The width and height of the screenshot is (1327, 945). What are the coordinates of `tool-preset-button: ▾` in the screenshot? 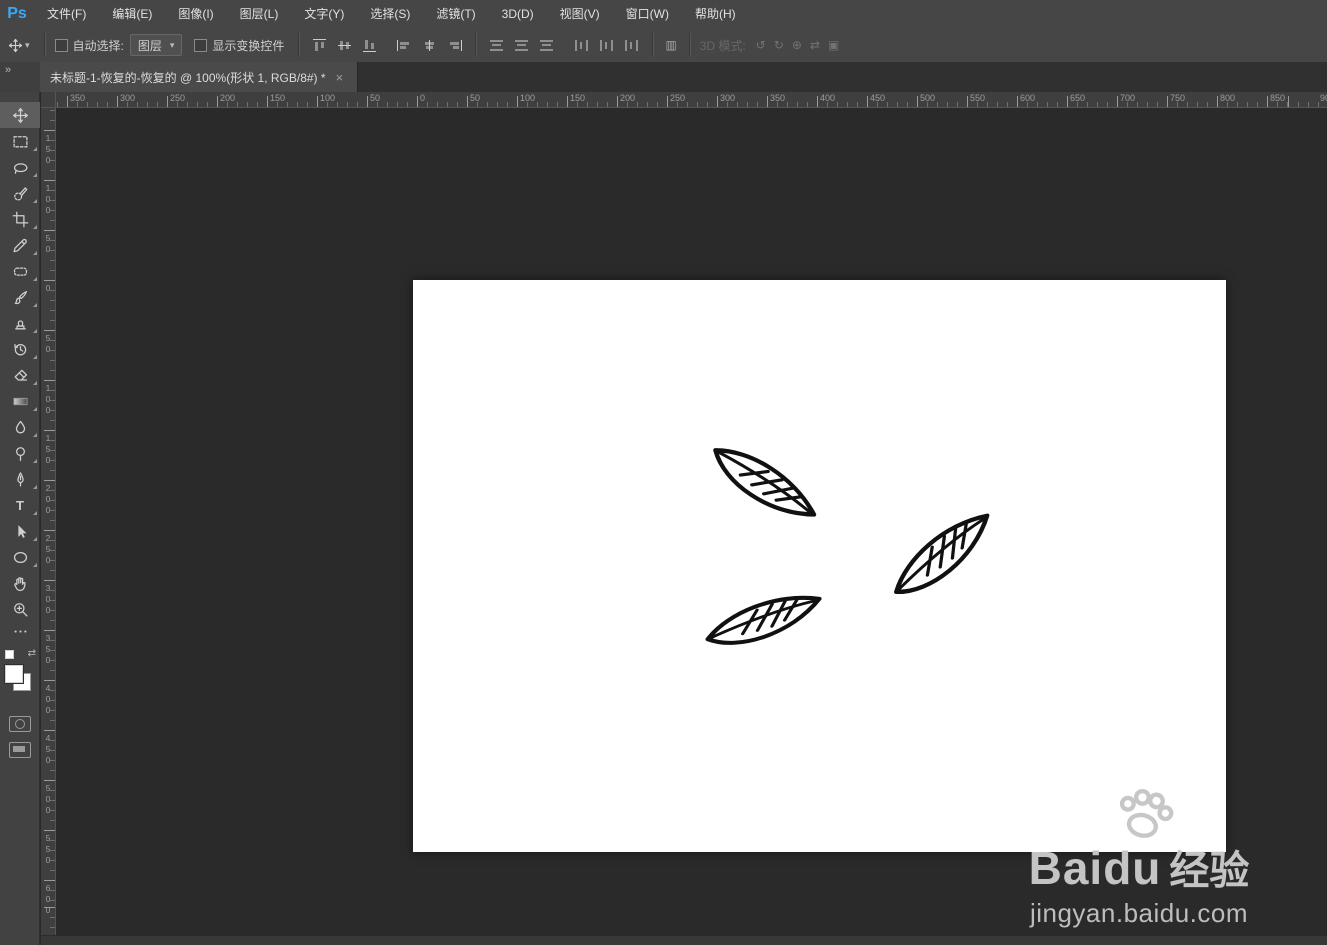 It's located at (18, 45).